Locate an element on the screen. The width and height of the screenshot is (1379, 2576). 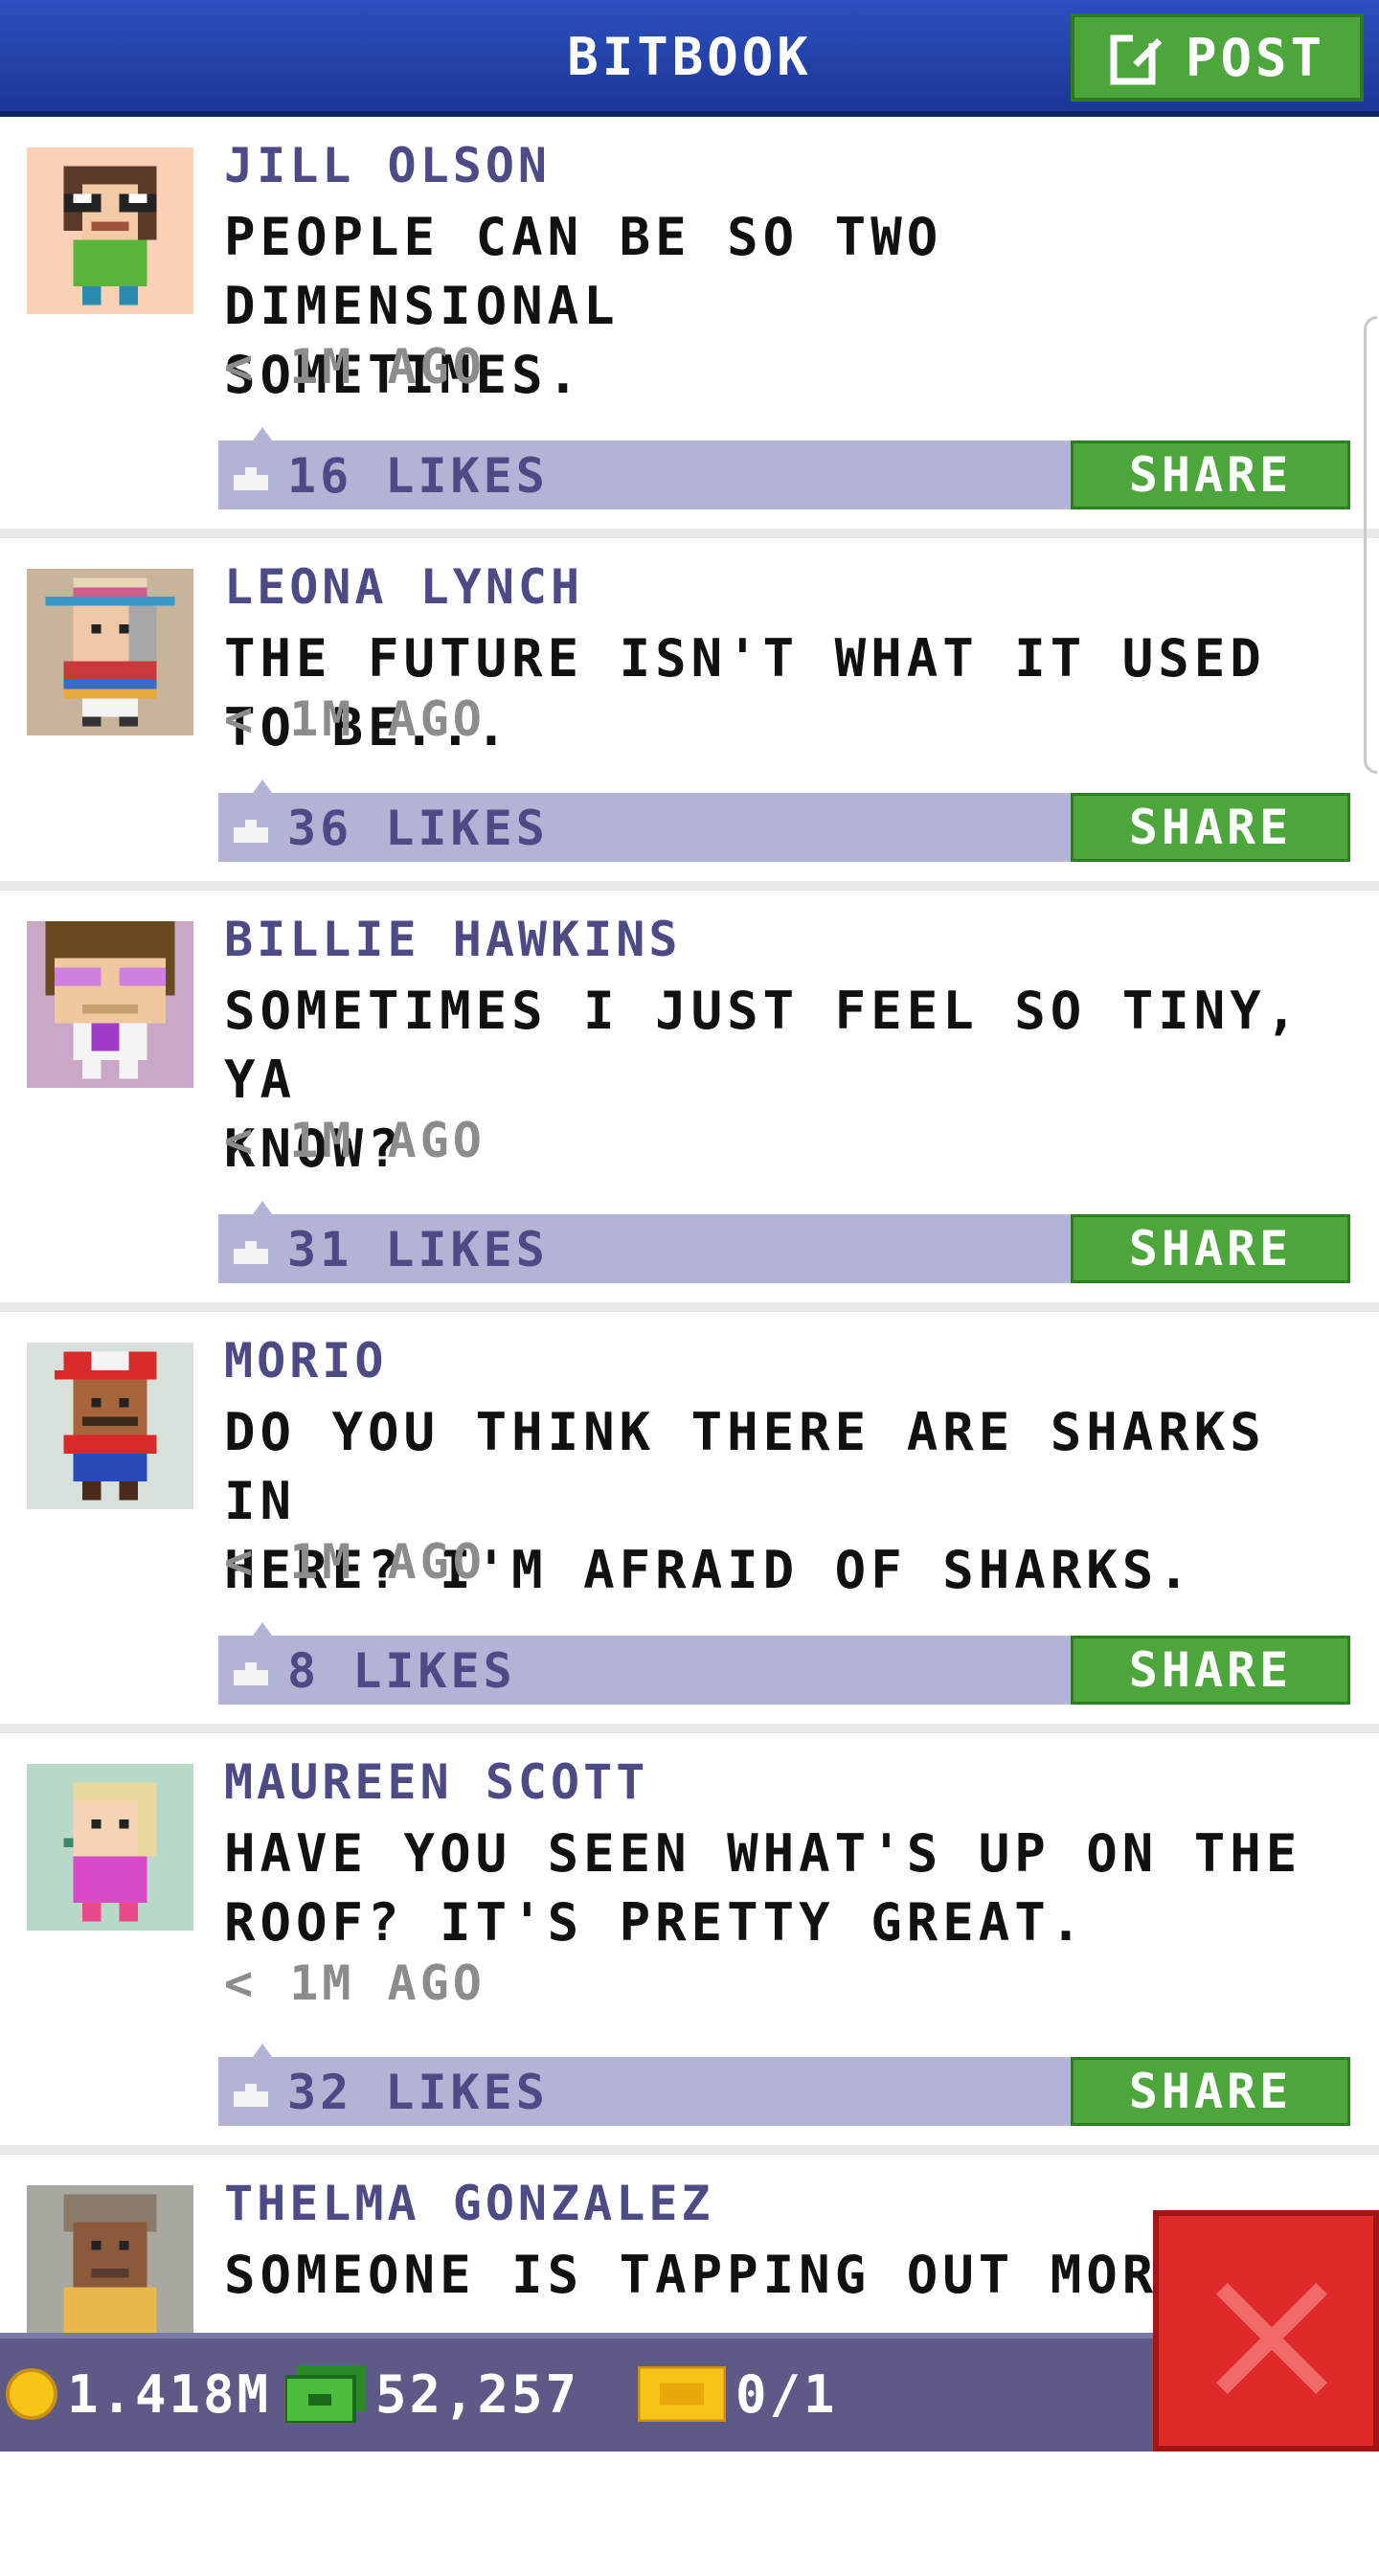
post-author: JILL OLSON is located at coordinates (387, 165).